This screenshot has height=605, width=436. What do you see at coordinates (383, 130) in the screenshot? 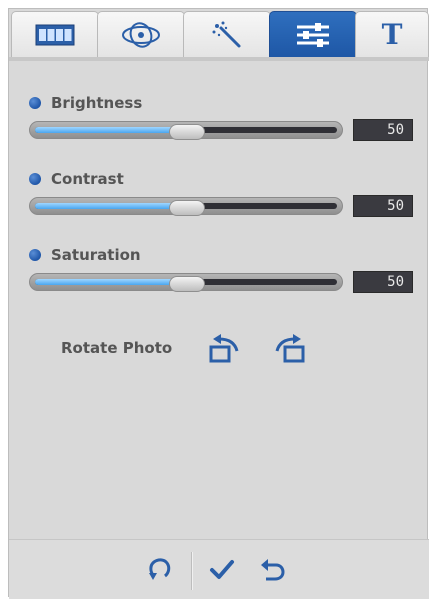
I see `brightness-value: 50` at bounding box center [383, 130].